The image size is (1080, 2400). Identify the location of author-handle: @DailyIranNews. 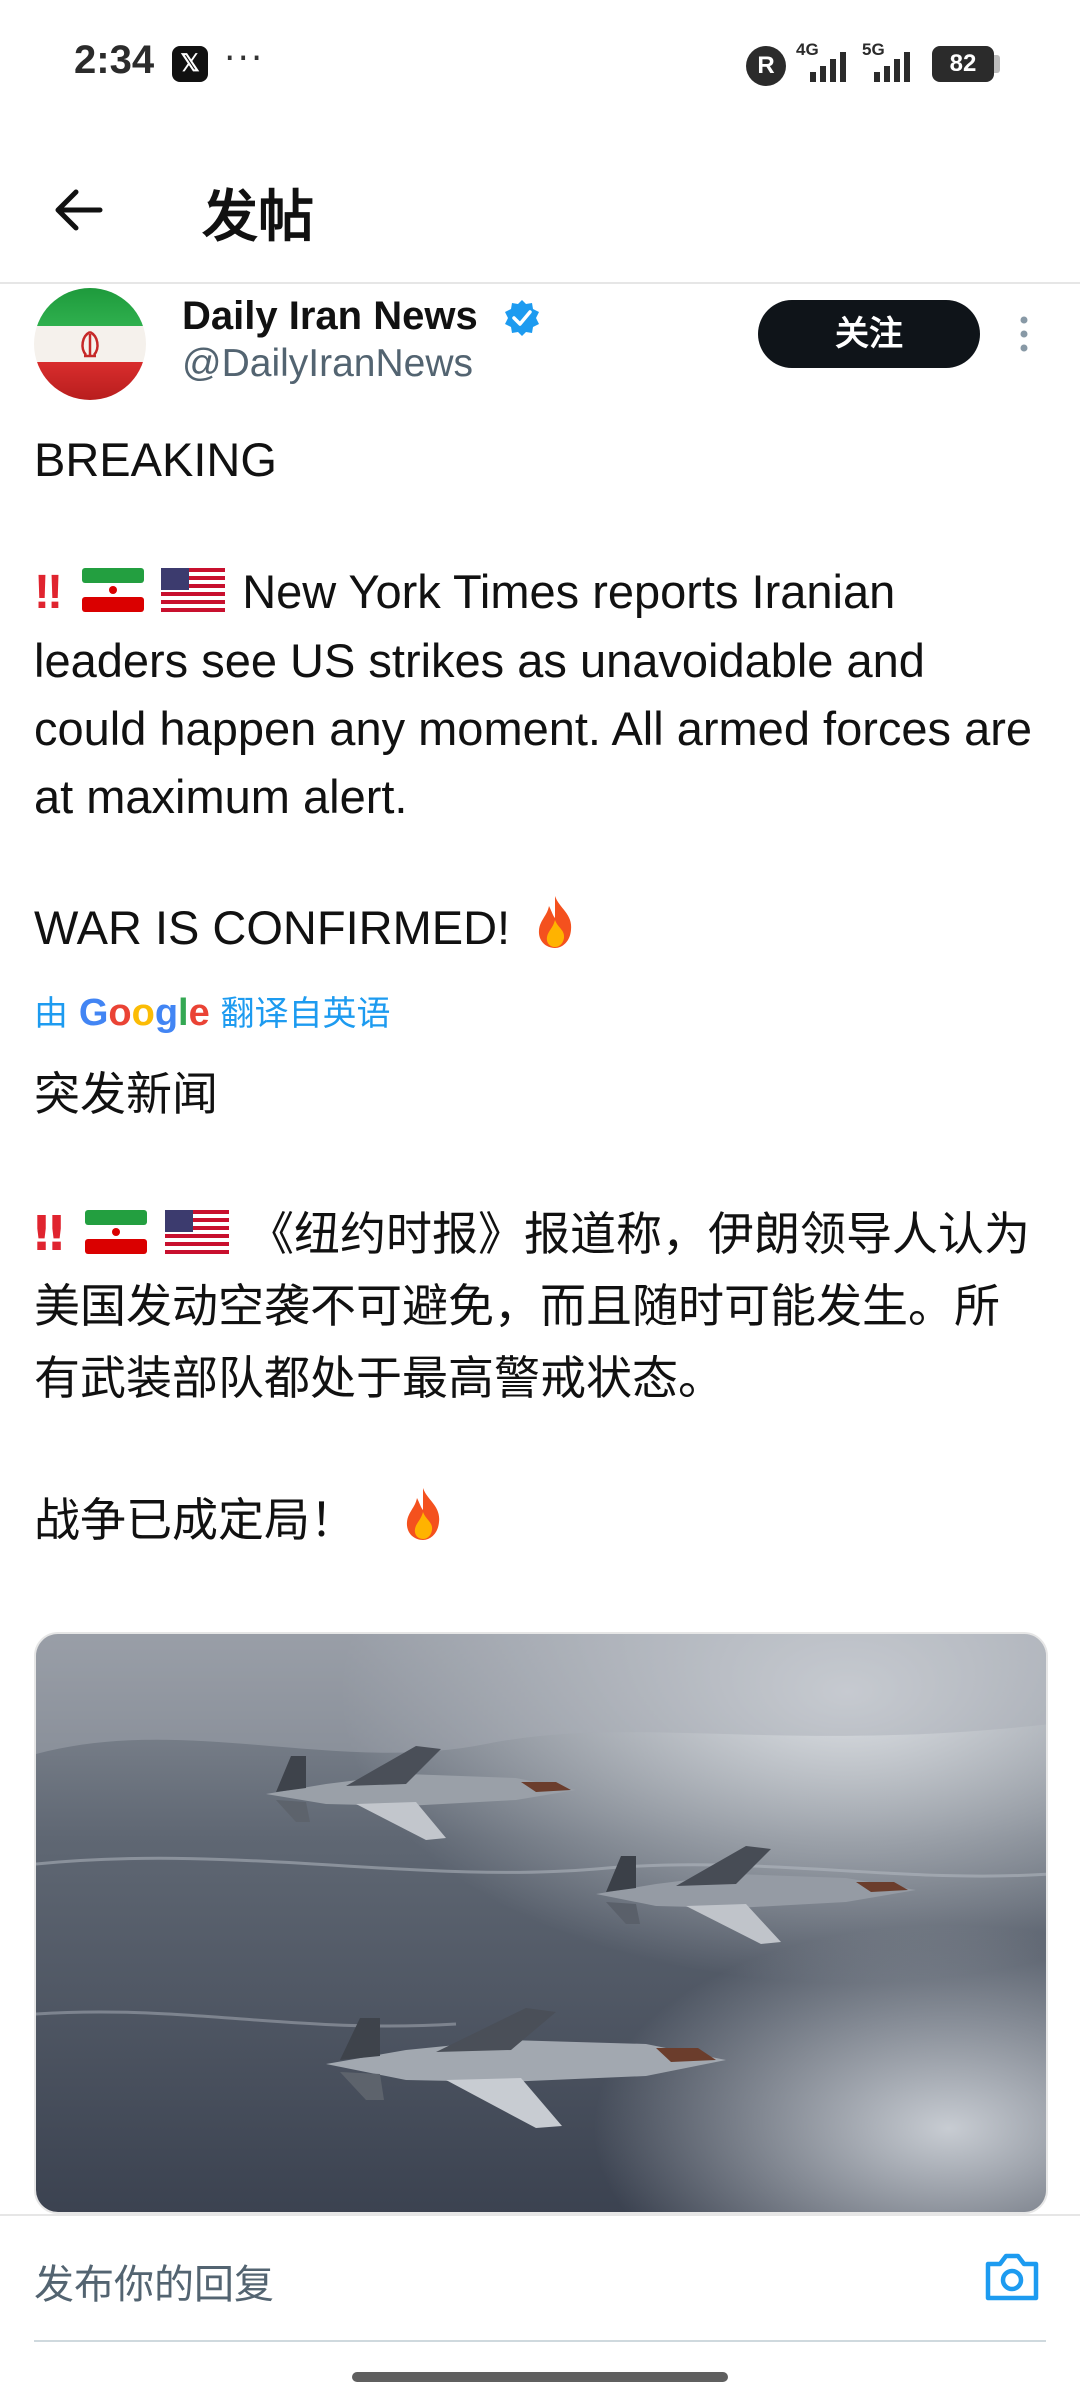
(327, 364).